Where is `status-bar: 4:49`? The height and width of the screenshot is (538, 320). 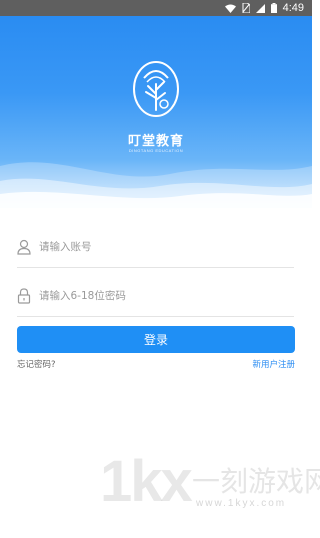 status-bar: 4:49 is located at coordinates (156, 8).